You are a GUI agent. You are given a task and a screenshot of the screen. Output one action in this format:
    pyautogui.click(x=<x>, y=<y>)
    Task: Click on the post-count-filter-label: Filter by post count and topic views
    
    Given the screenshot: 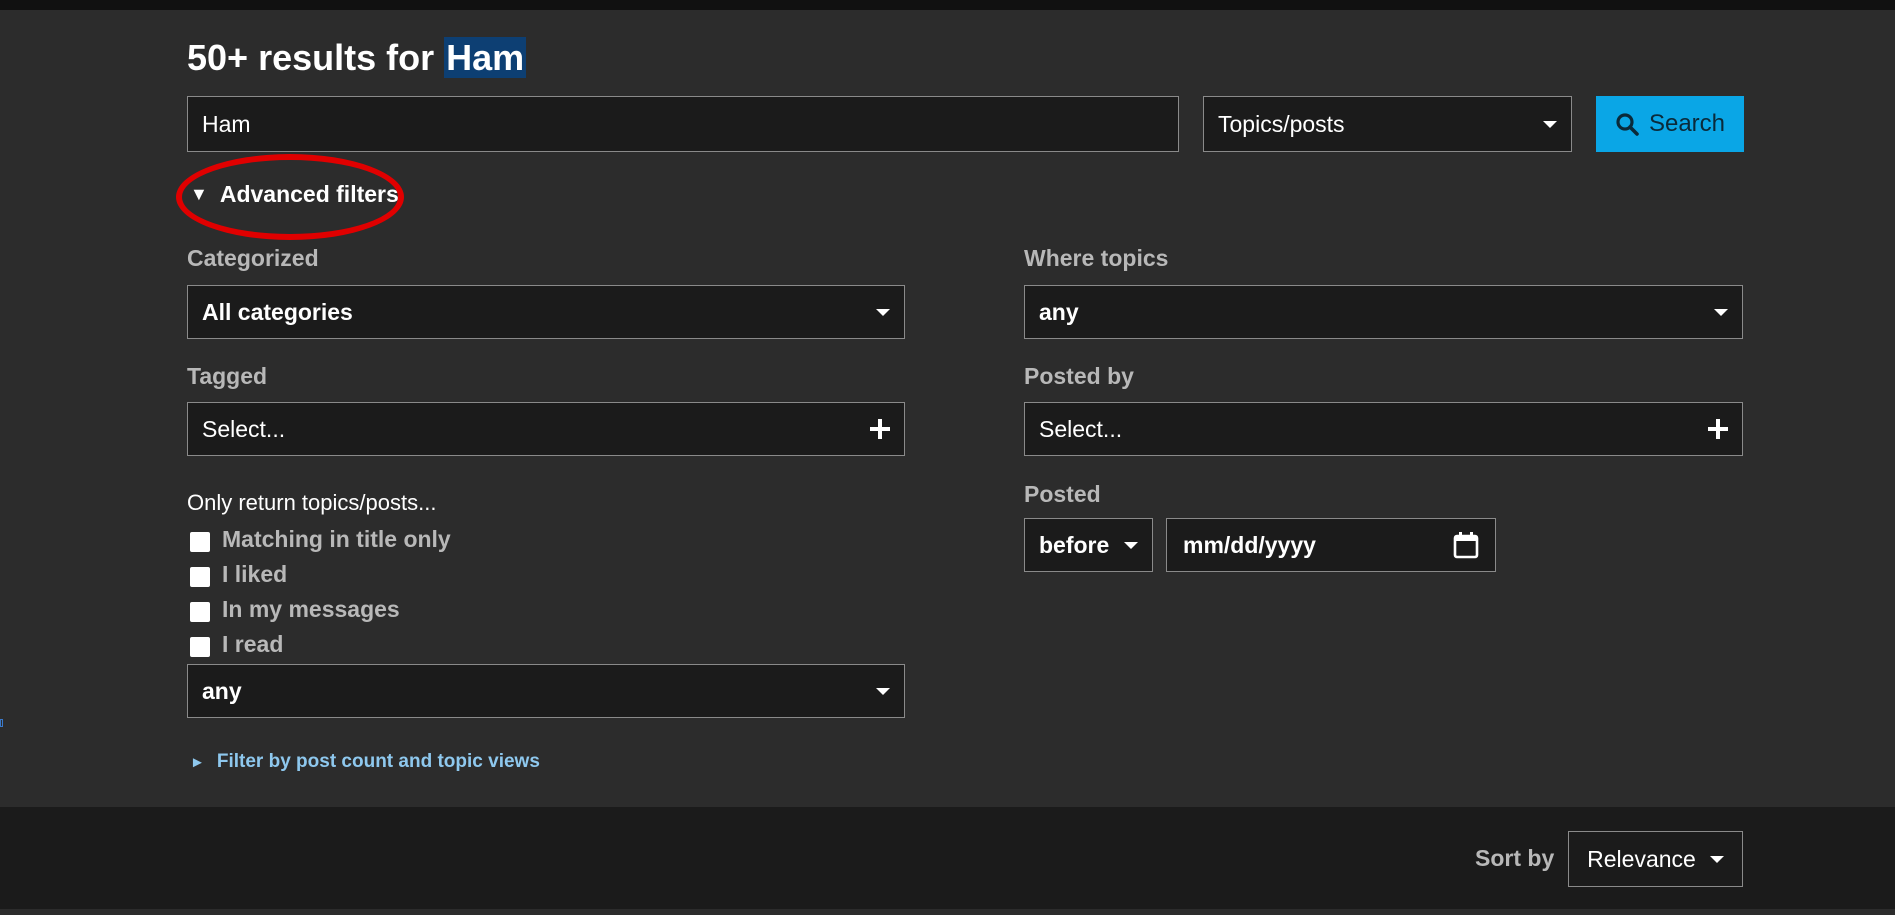 What is the action you would take?
    pyautogui.click(x=378, y=761)
    